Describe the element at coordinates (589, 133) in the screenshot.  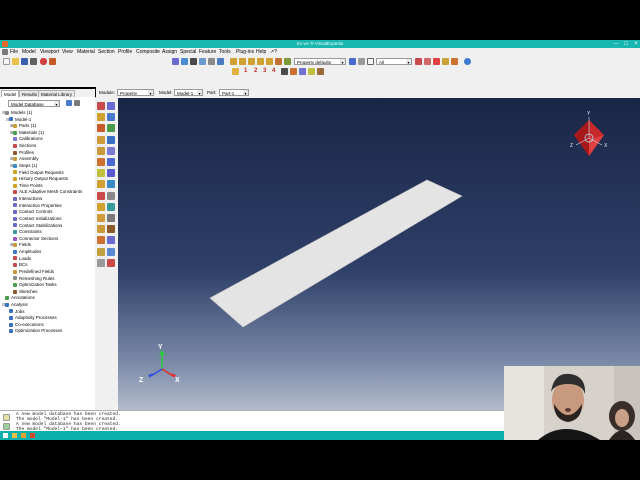
I see `view-cube-triad: Y X Z` at that location.